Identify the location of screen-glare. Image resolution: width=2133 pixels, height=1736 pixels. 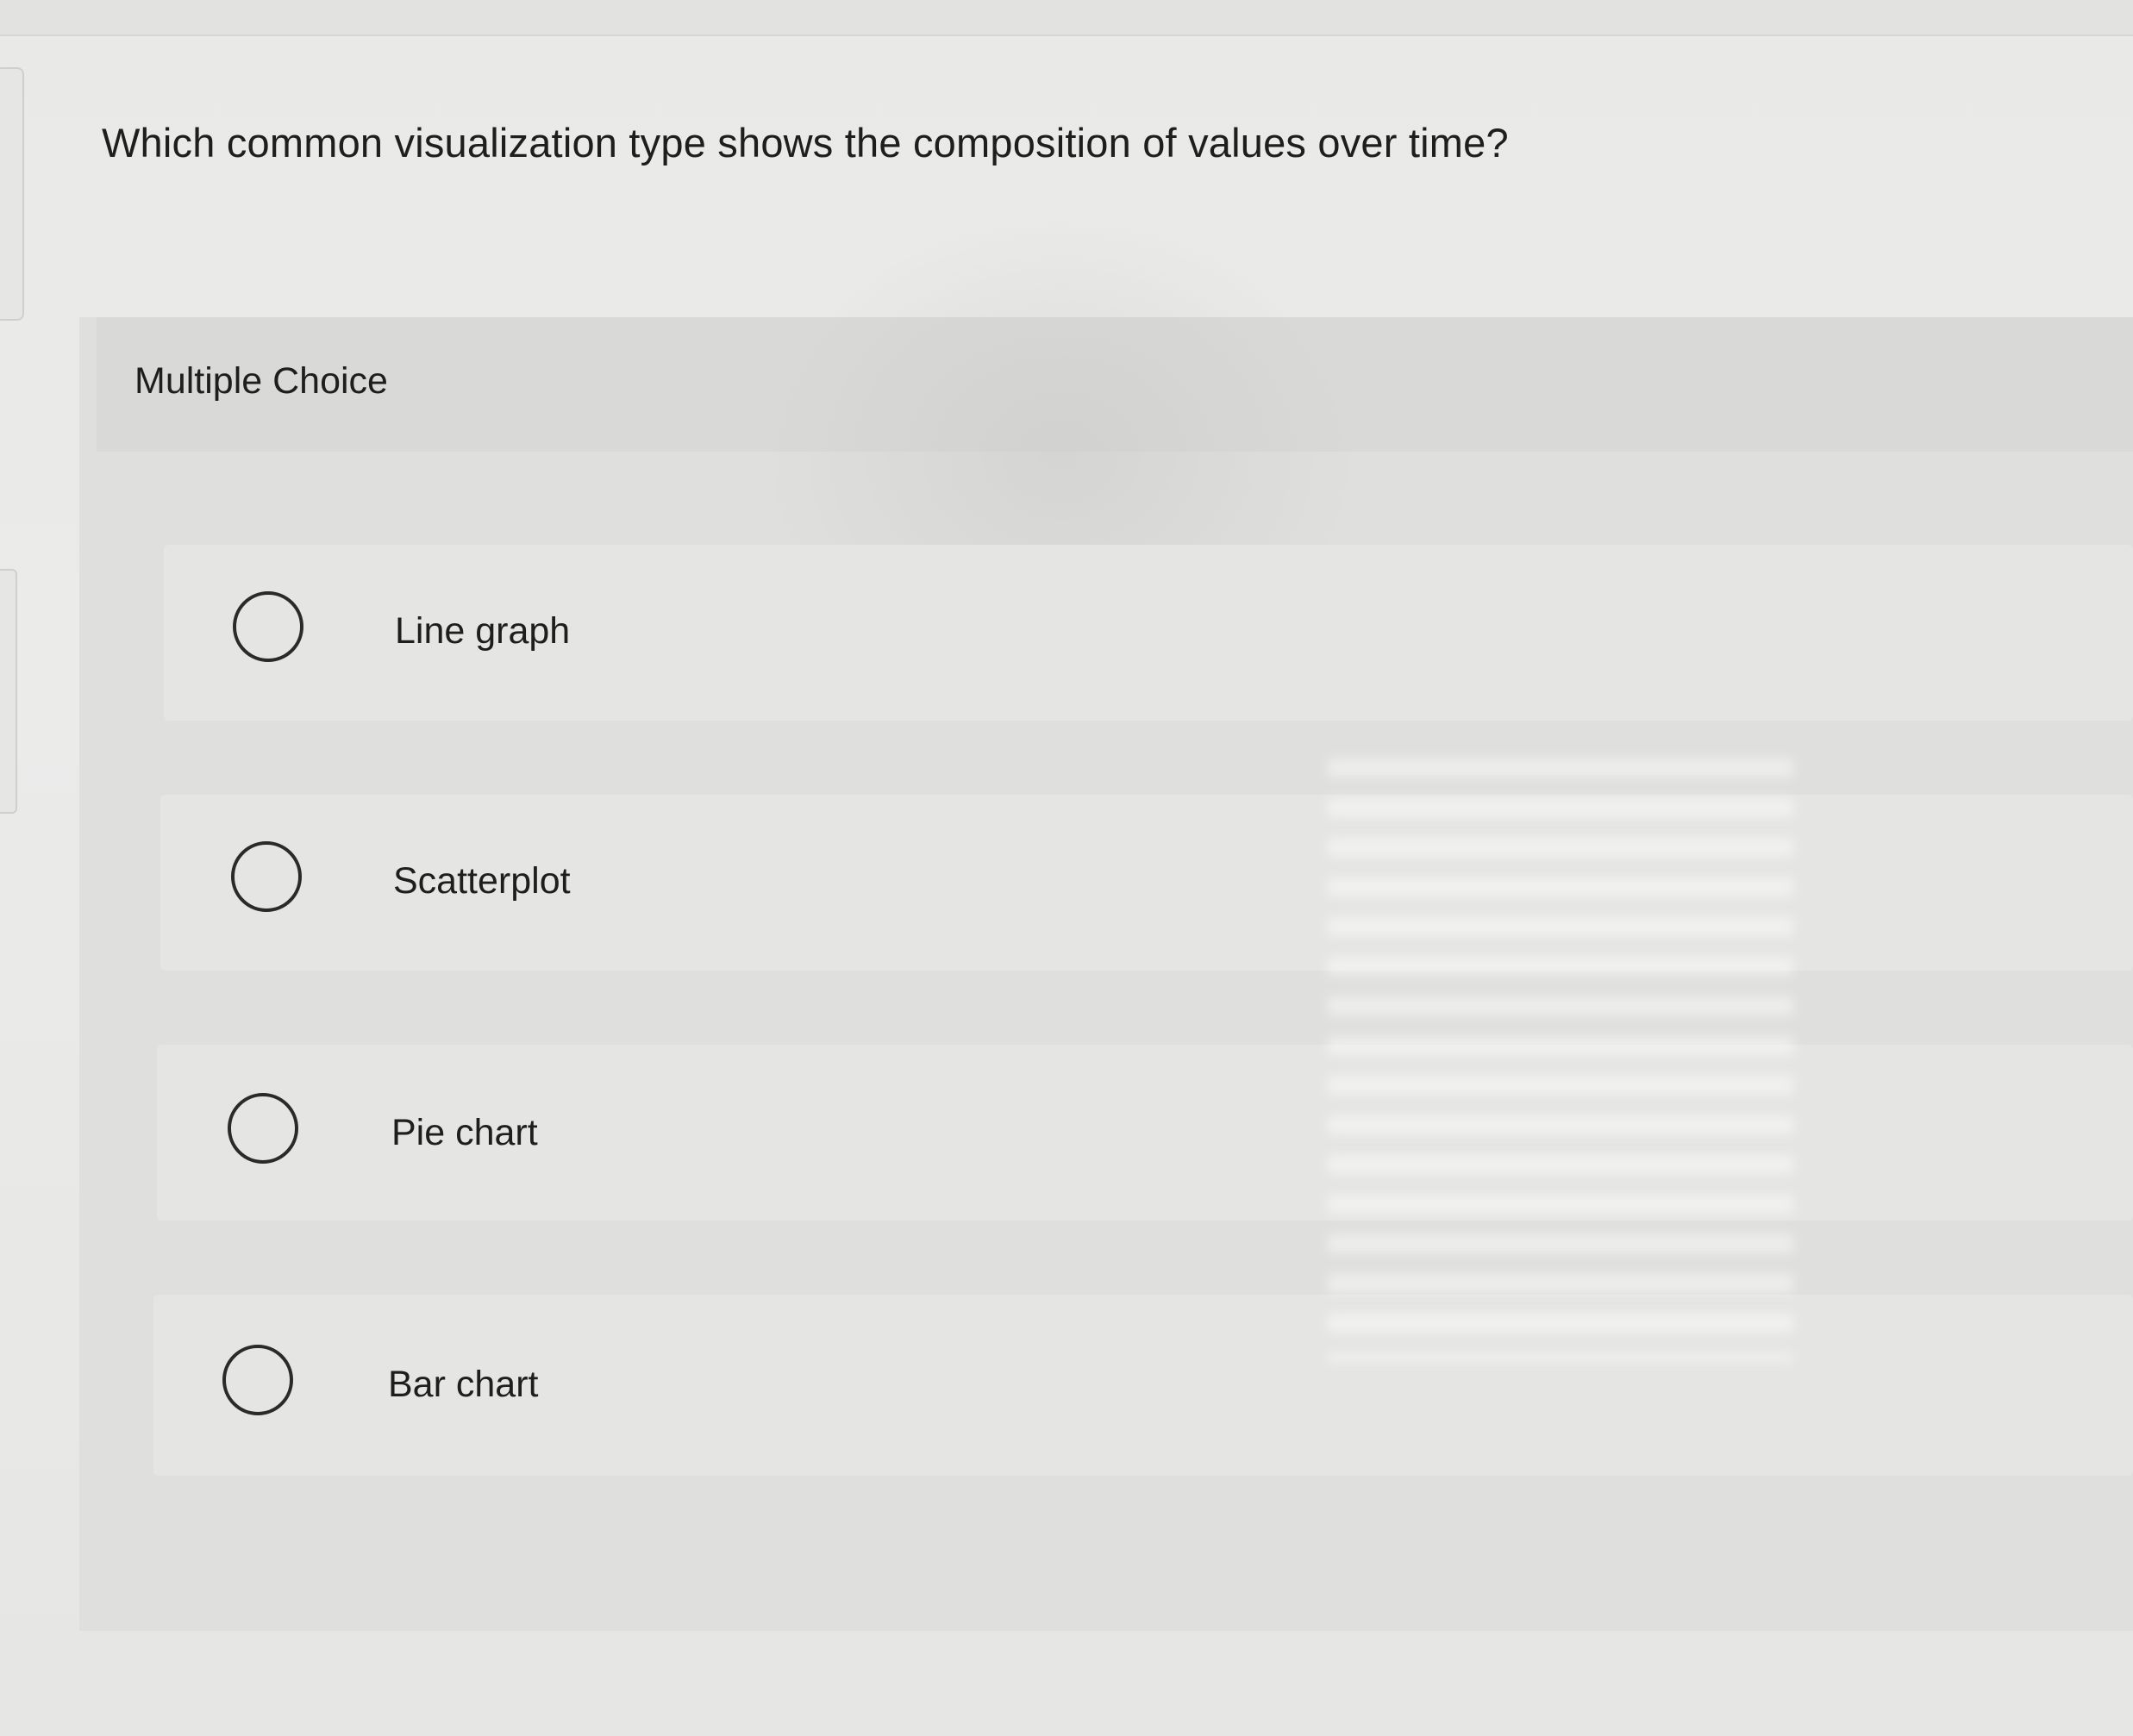
(1560, 1060).